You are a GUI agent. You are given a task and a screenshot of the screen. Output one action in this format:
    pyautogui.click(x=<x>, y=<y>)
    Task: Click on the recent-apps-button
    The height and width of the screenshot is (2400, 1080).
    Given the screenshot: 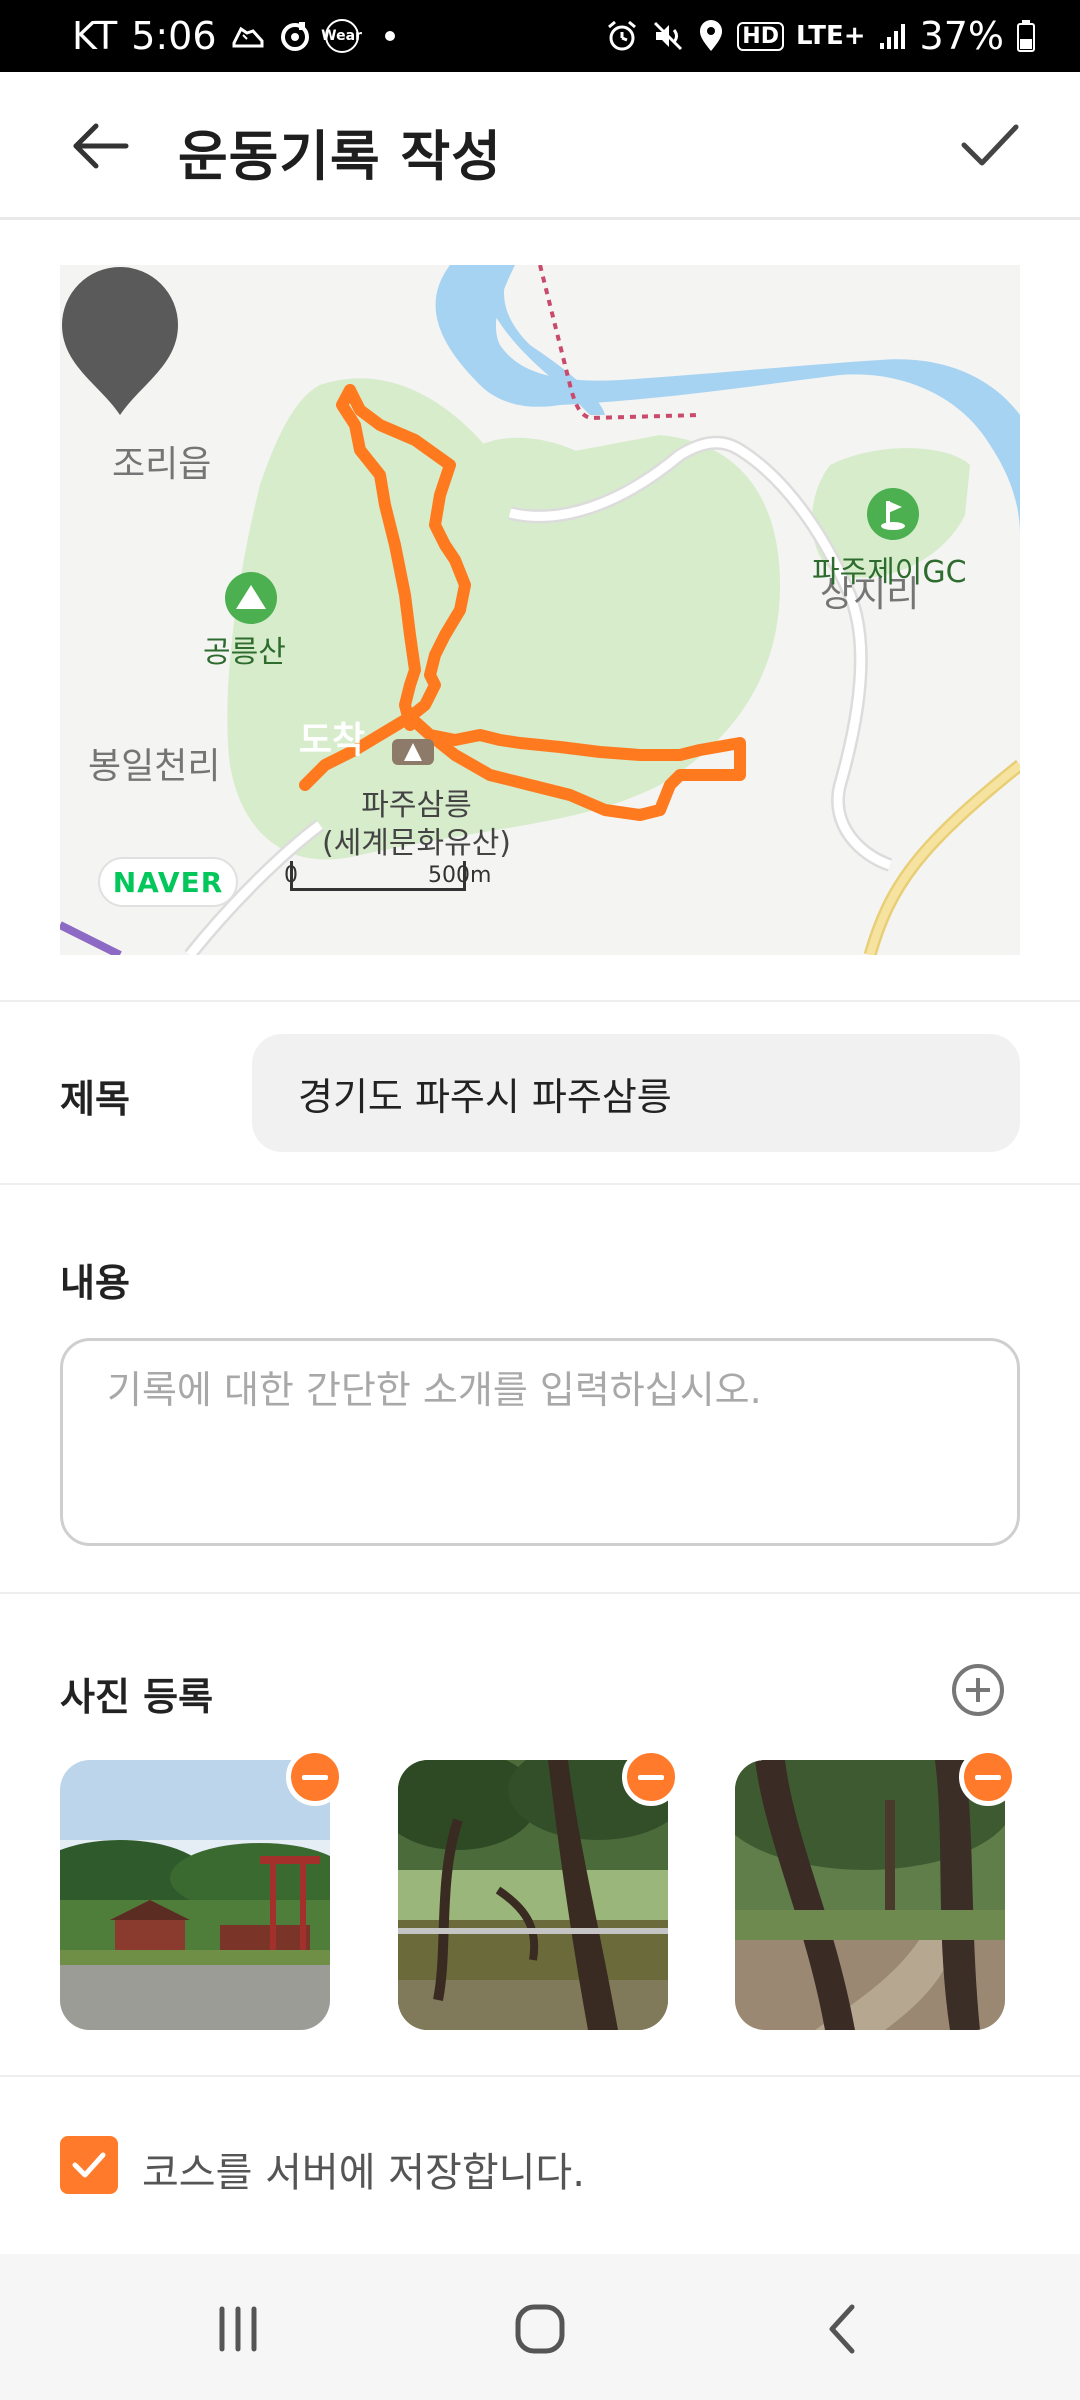 What is the action you would take?
    pyautogui.click(x=238, y=2329)
    